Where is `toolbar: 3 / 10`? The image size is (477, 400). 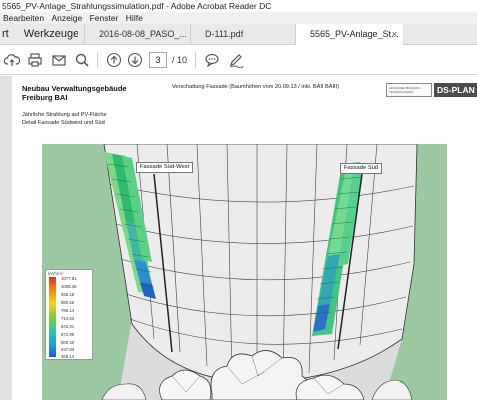
toolbar: 3 / 10 is located at coordinates (238, 60).